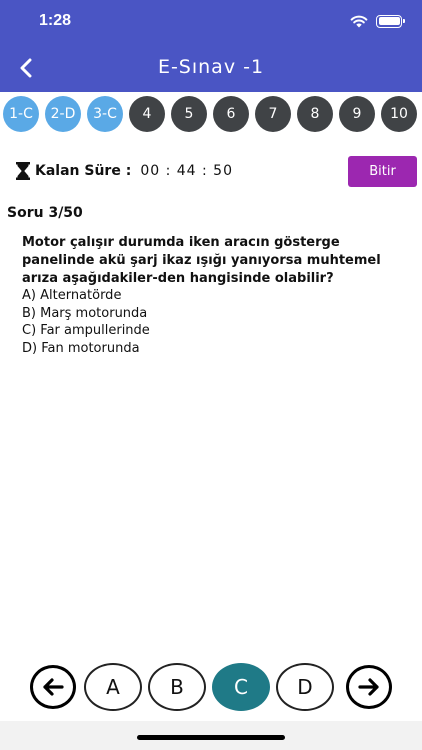 The height and width of the screenshot is (750, 422). I want to click on question-nav-item-7: 7, so click(273, 114).